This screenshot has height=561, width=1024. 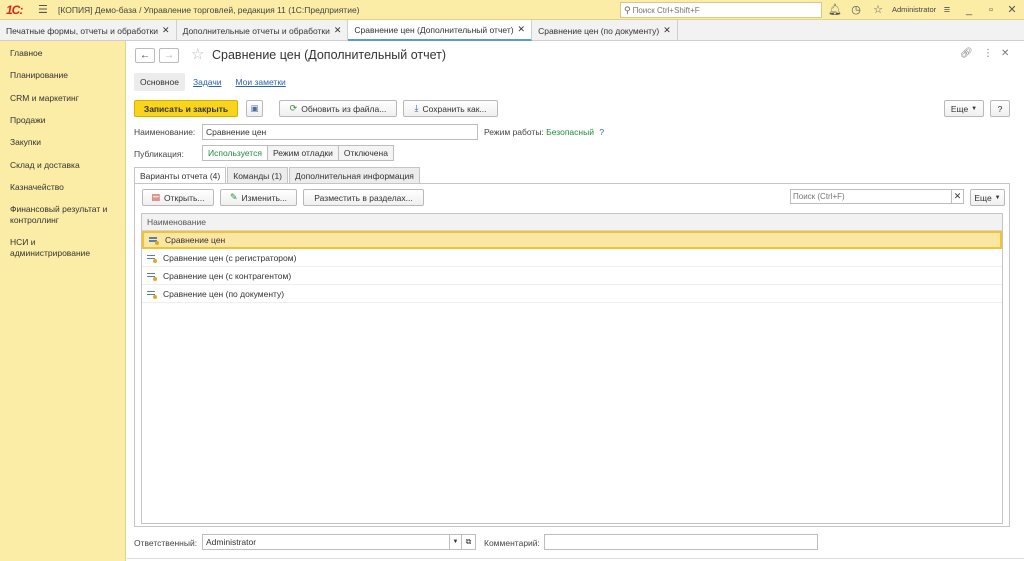 What do you see at coordinates (572, 294) in the screenshot?
I see `table-row: Сравнение цен (по документу)` at bounding box center [572, 294].